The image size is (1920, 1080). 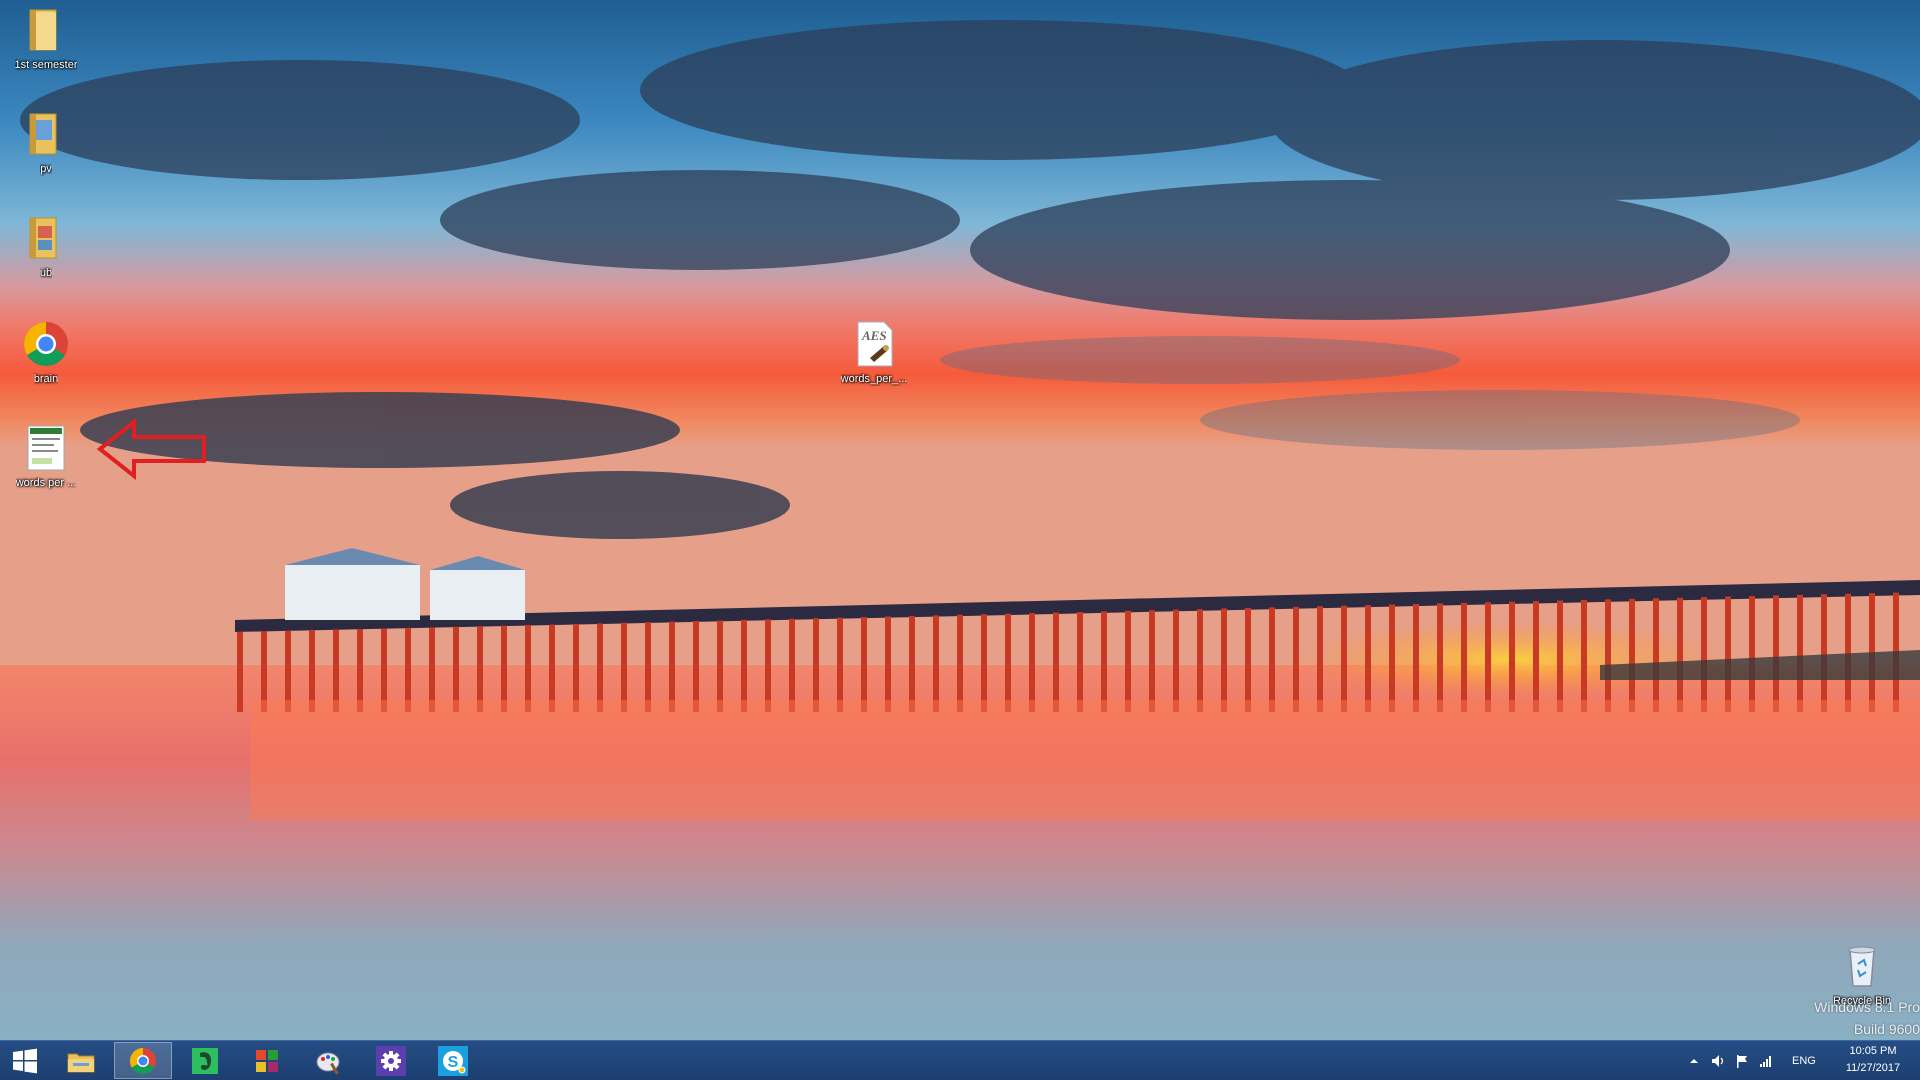 I want to click on os-watermark: Windows 8.1 Pro Build 9600, so click(x=1850, y=1018).